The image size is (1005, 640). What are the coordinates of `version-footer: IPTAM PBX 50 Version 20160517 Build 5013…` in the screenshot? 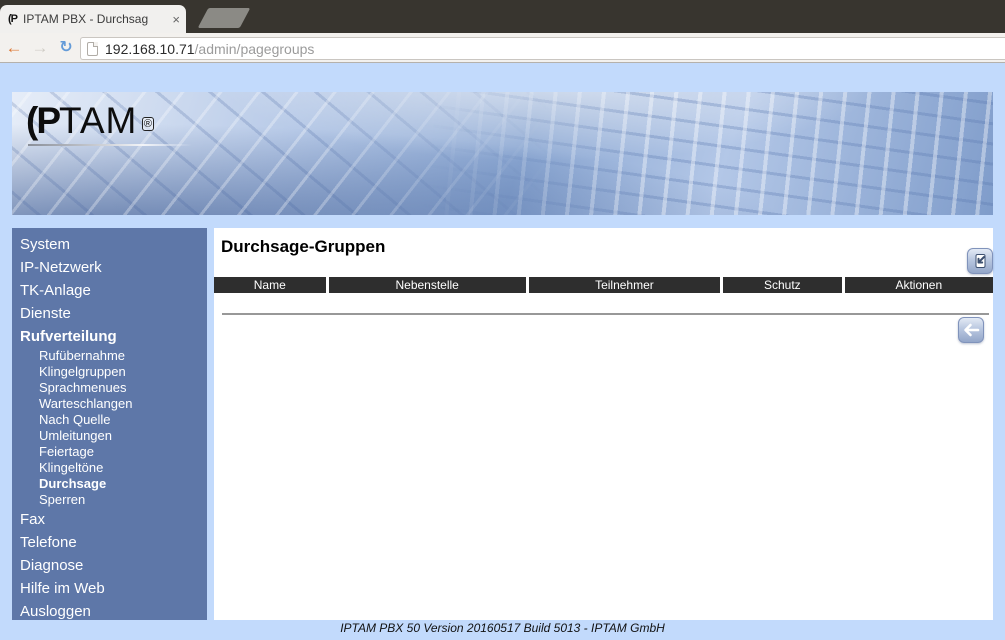 It's located at (502, 628).